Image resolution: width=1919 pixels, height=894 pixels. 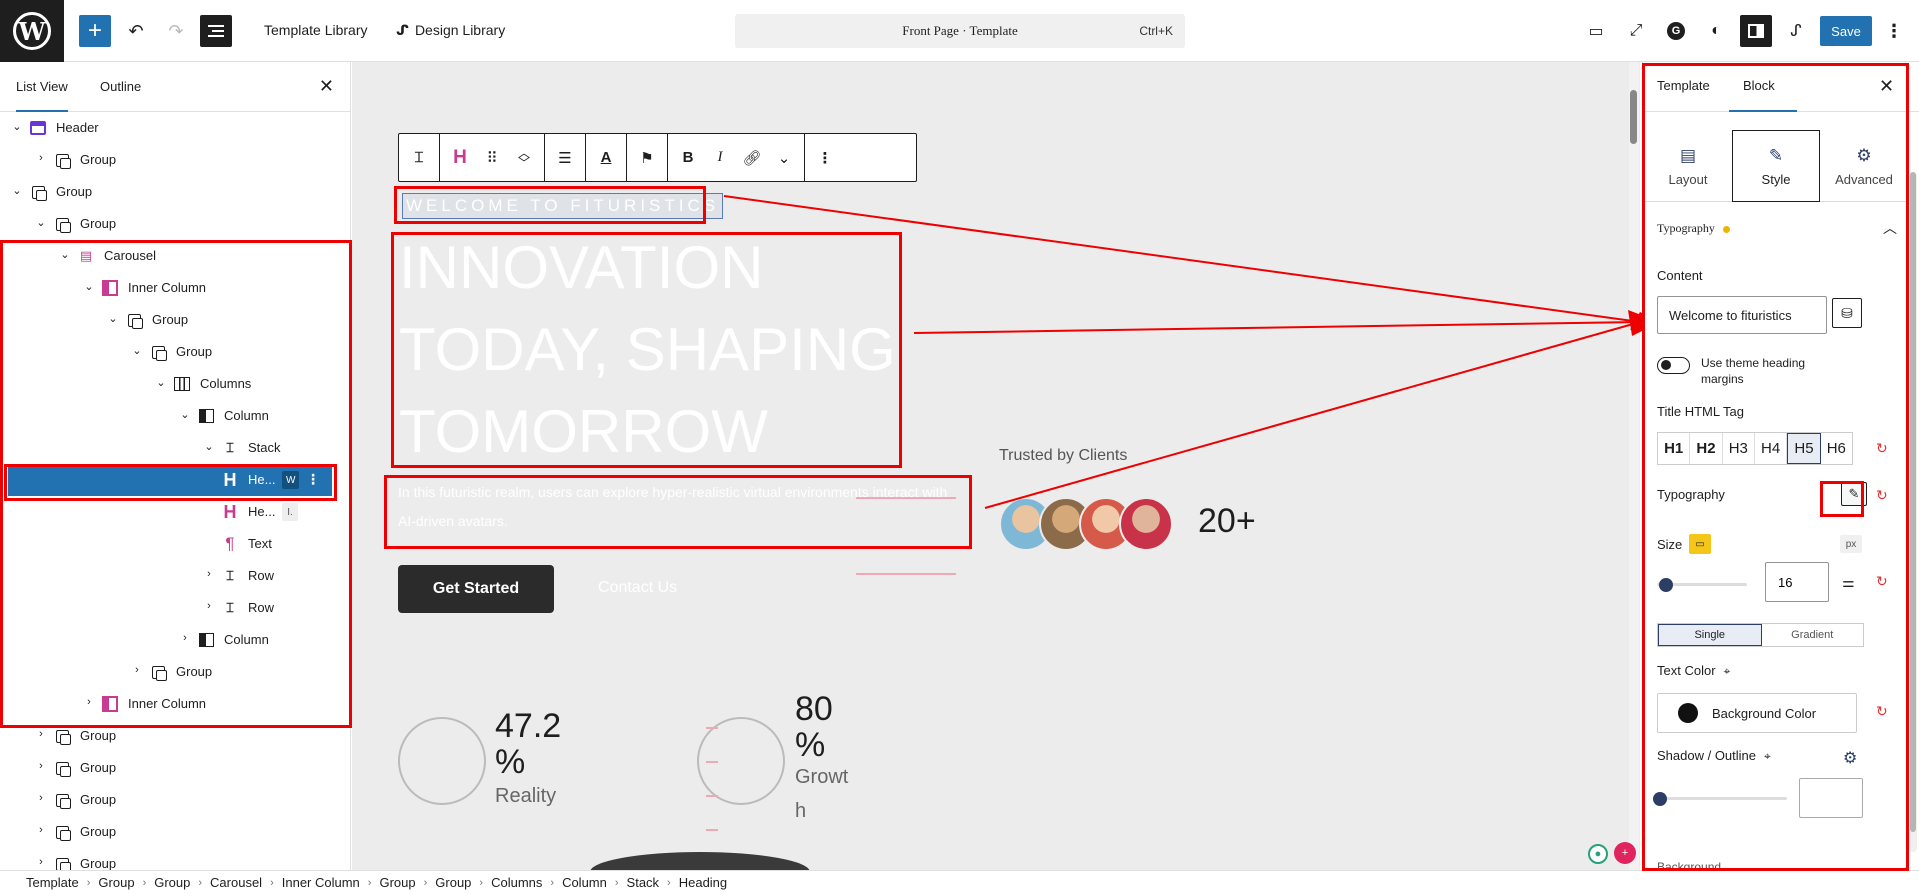 What do you see at coordinates (326, 86) in the screenshot?
I see `close-list-view-button: ✕` at bounding box center [326, 86].